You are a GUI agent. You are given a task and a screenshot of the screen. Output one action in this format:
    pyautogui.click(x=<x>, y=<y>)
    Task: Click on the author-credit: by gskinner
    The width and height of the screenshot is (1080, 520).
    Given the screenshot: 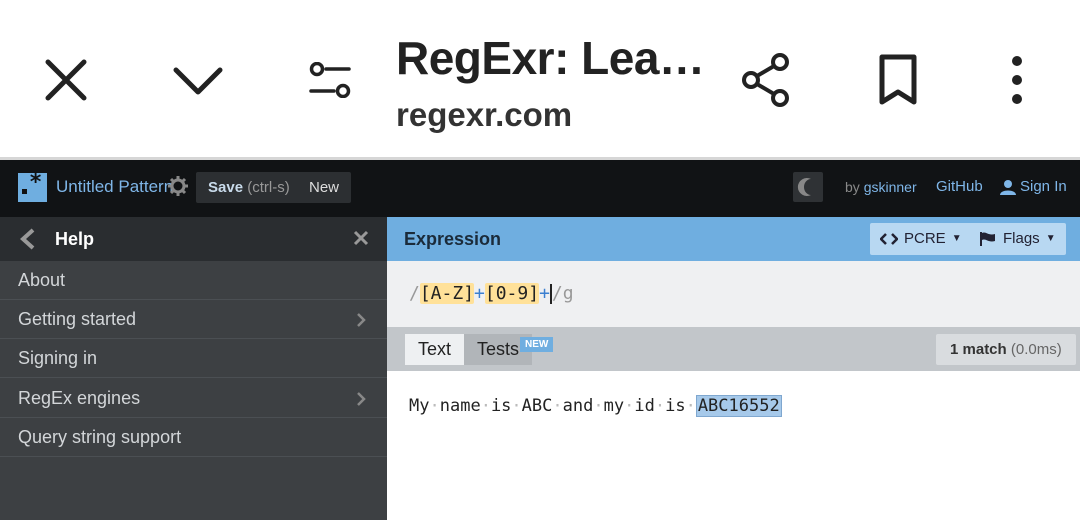 What is the action you would take?
    pyautogui.click(x=881, y=187)
    